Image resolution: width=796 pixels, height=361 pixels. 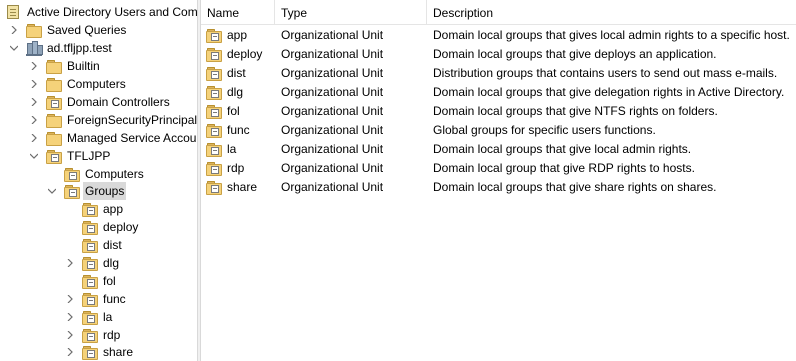 What do you see at coordinates (114, 299) in the screenshot?
I see `tree-node-label: func` at bounding box center [114, 299].